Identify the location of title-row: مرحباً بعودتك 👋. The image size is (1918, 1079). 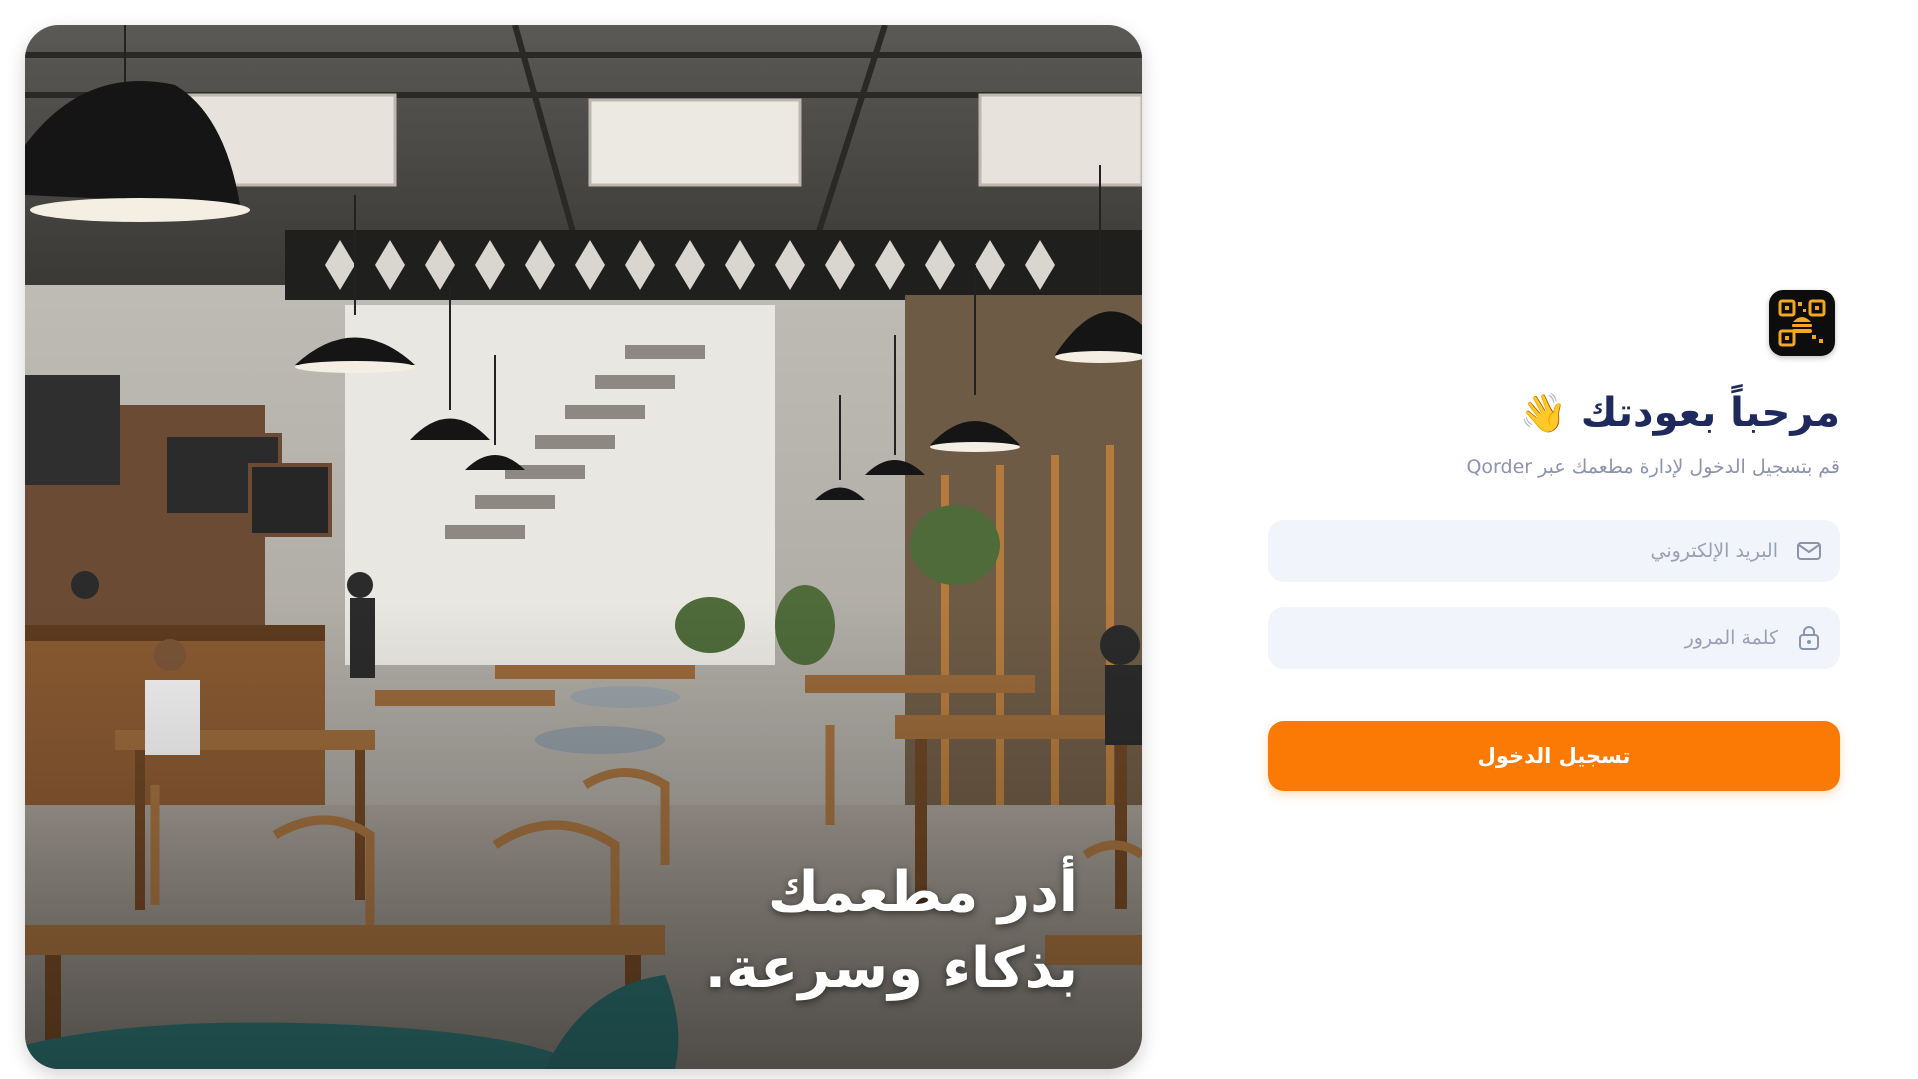
(1554, 413).